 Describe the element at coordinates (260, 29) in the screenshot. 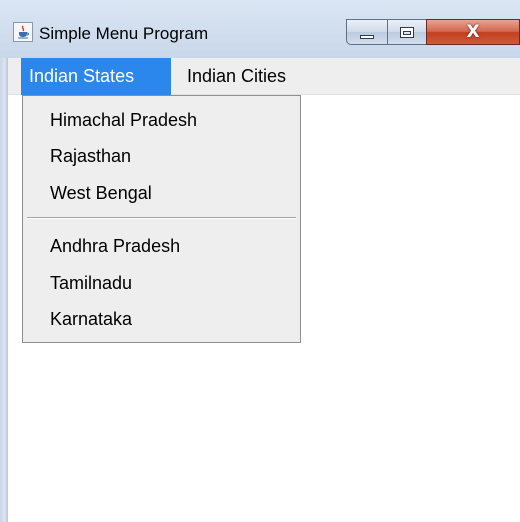

I see `title-bar: Simple Menu Program X` at that location.